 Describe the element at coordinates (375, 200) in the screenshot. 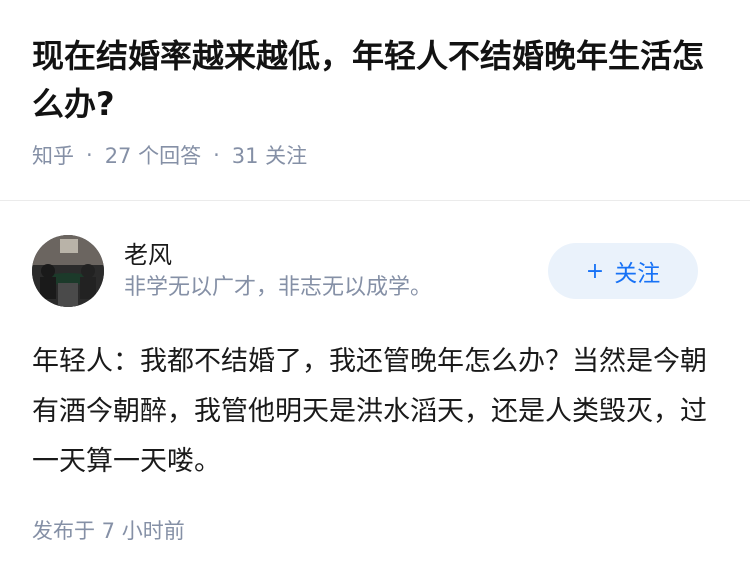

I see `divider` at that location.